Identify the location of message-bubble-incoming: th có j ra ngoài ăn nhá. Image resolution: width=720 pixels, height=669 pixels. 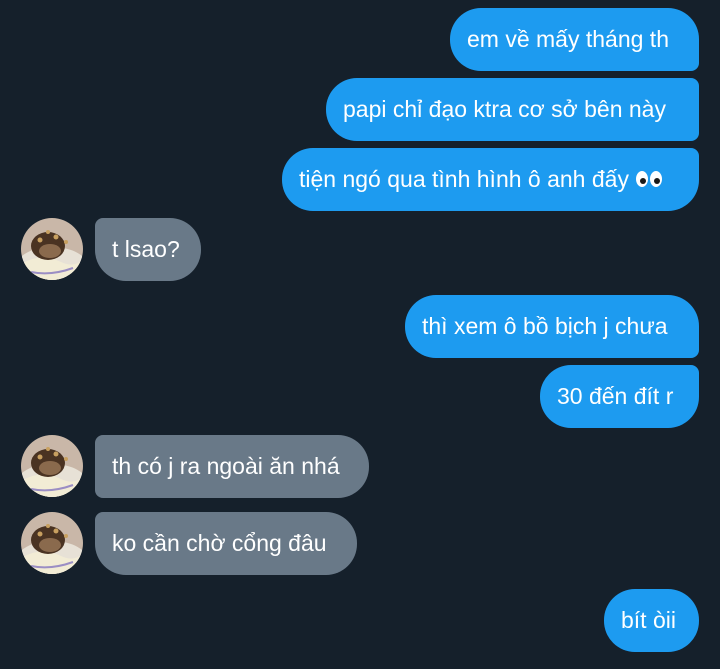
(232, 466).